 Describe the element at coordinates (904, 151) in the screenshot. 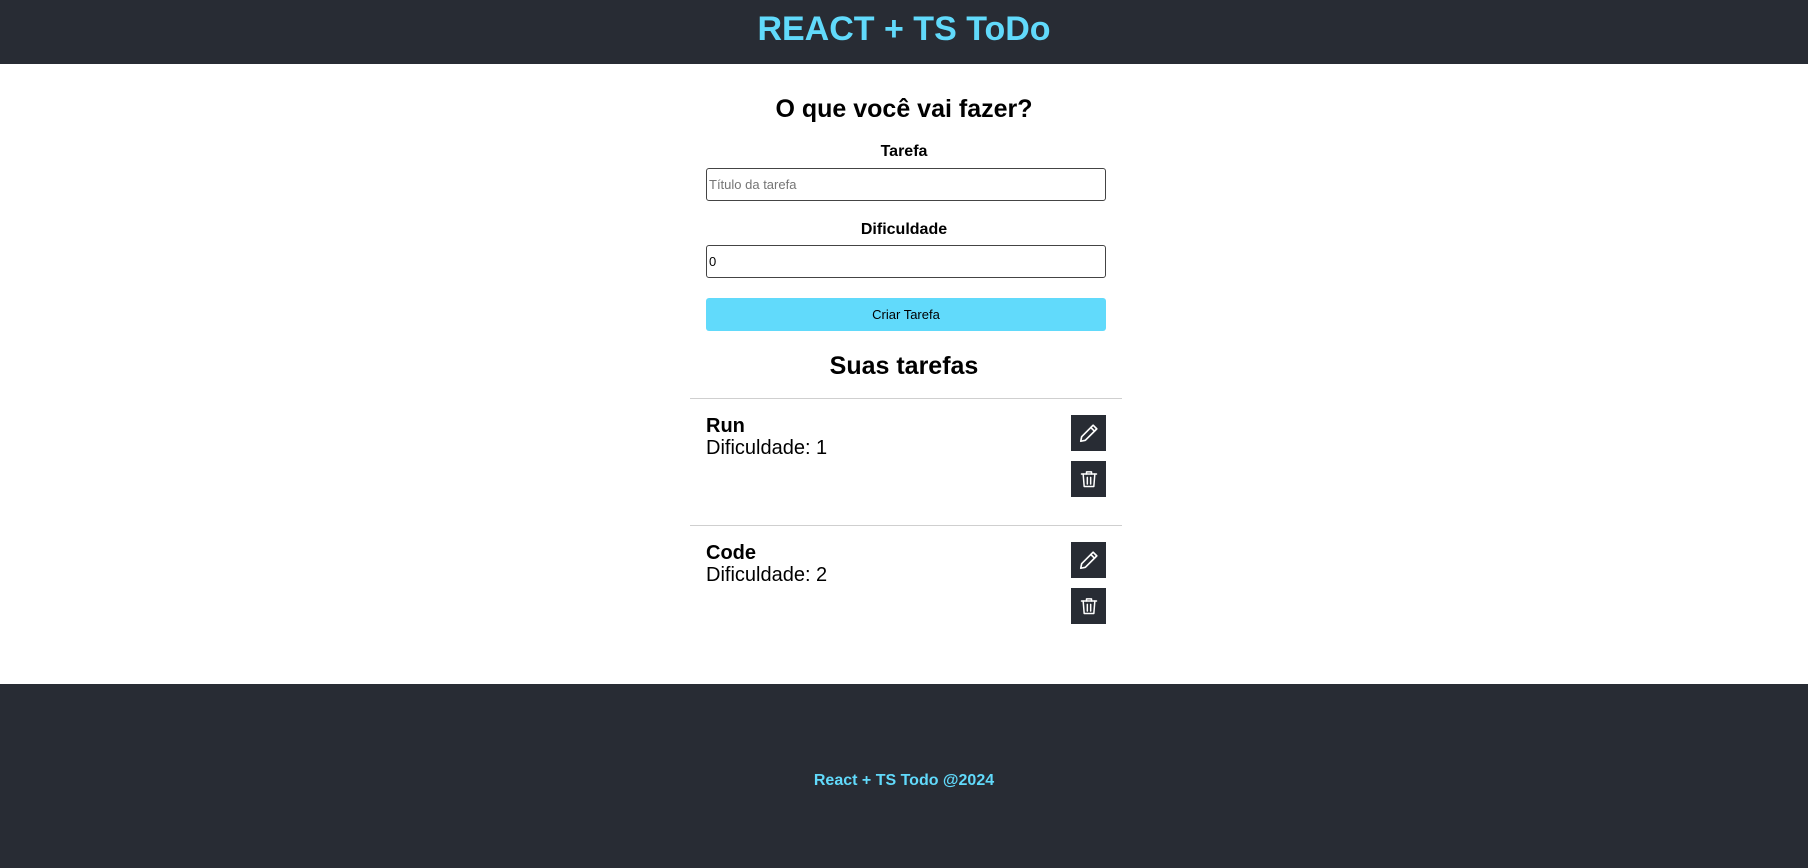

I see `task-label: Tarefa` at that location.